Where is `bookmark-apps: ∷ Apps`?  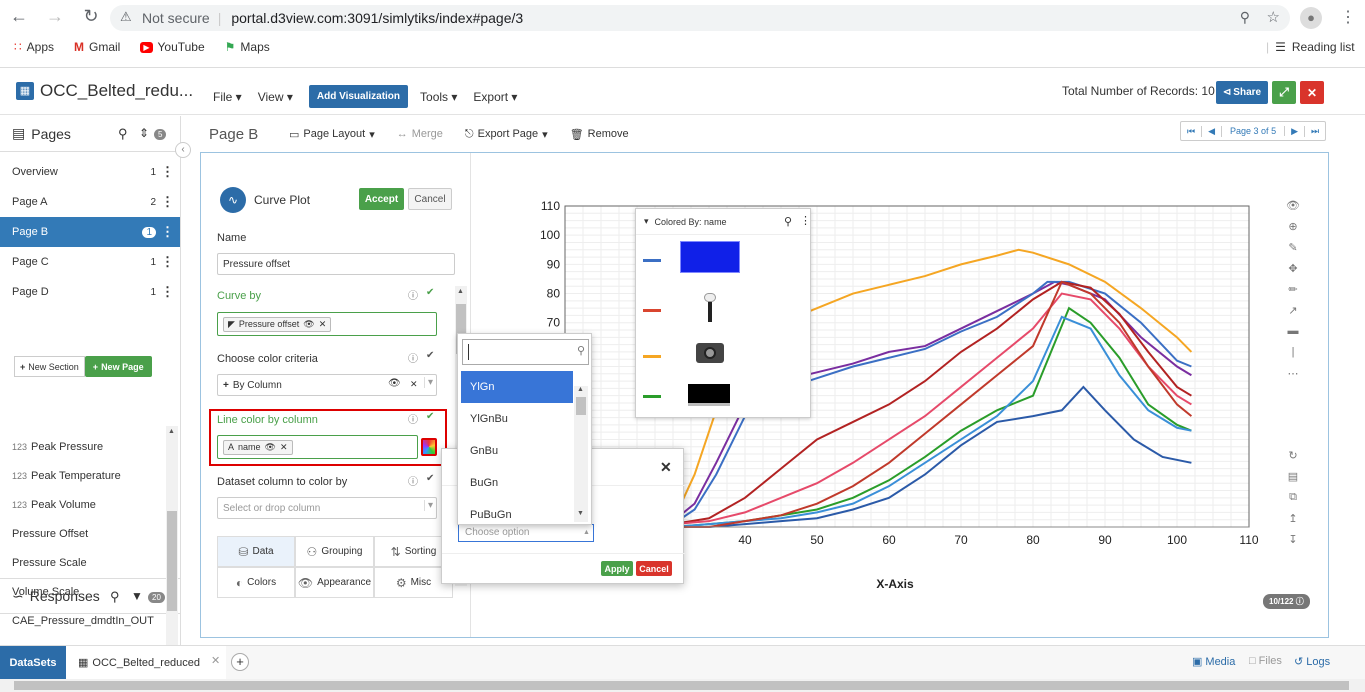
bookmark-apps: ∷ Apps is located at coordinates (34, 47).